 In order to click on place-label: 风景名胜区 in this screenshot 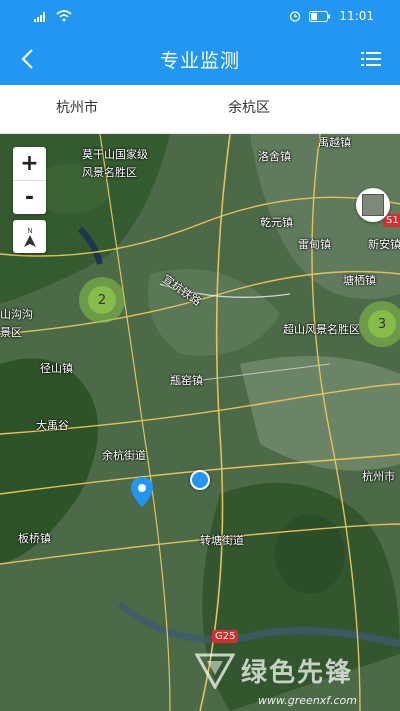, I will do `click(109, 172)`.